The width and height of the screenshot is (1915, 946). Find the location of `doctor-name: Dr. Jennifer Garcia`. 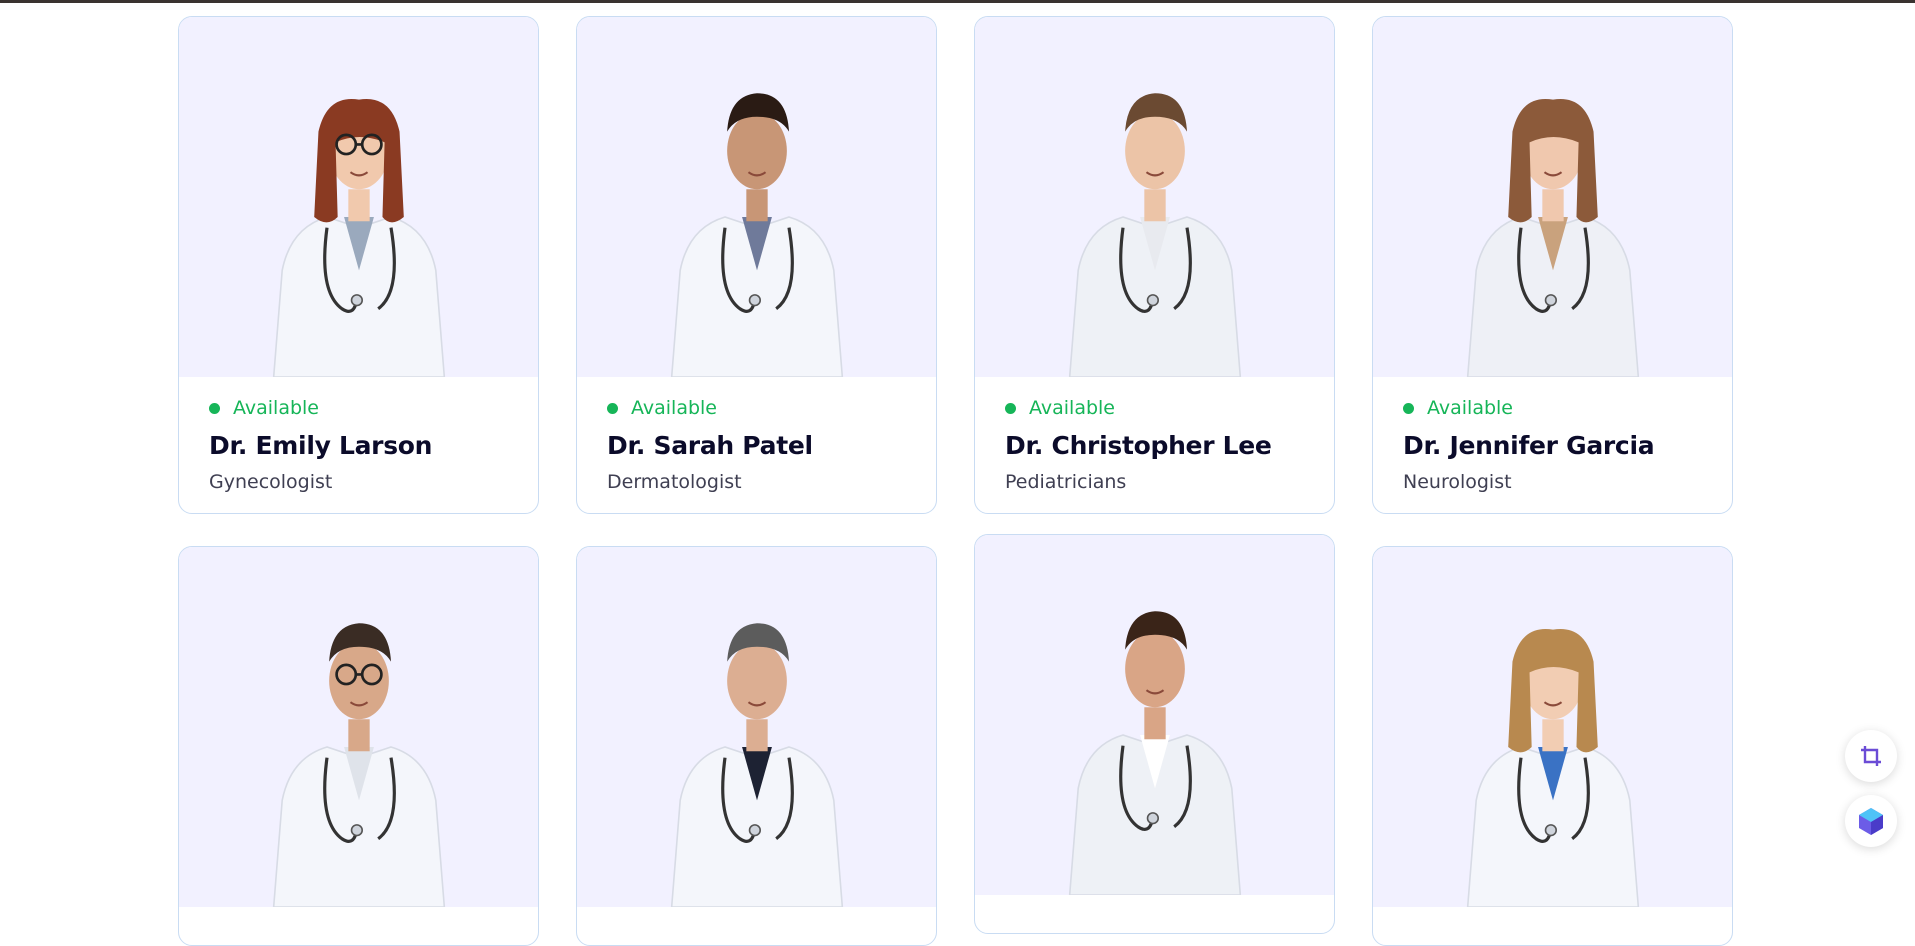

doctor-name: Dr. Jennifer Garcia is located at coordinates (1552, 446).